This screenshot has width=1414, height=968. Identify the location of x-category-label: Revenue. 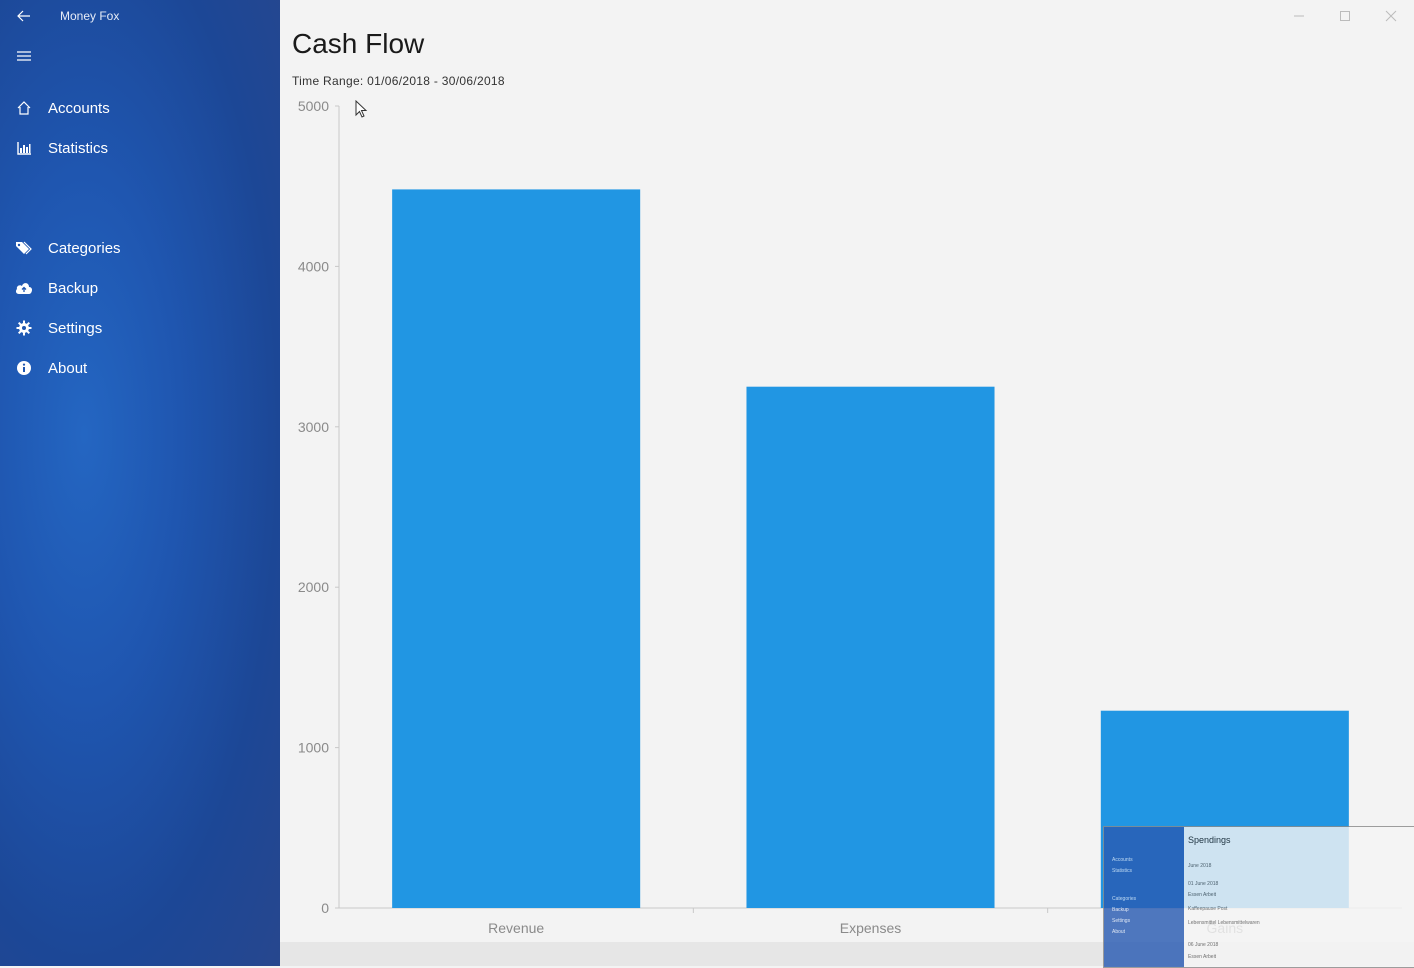
(516, 928).